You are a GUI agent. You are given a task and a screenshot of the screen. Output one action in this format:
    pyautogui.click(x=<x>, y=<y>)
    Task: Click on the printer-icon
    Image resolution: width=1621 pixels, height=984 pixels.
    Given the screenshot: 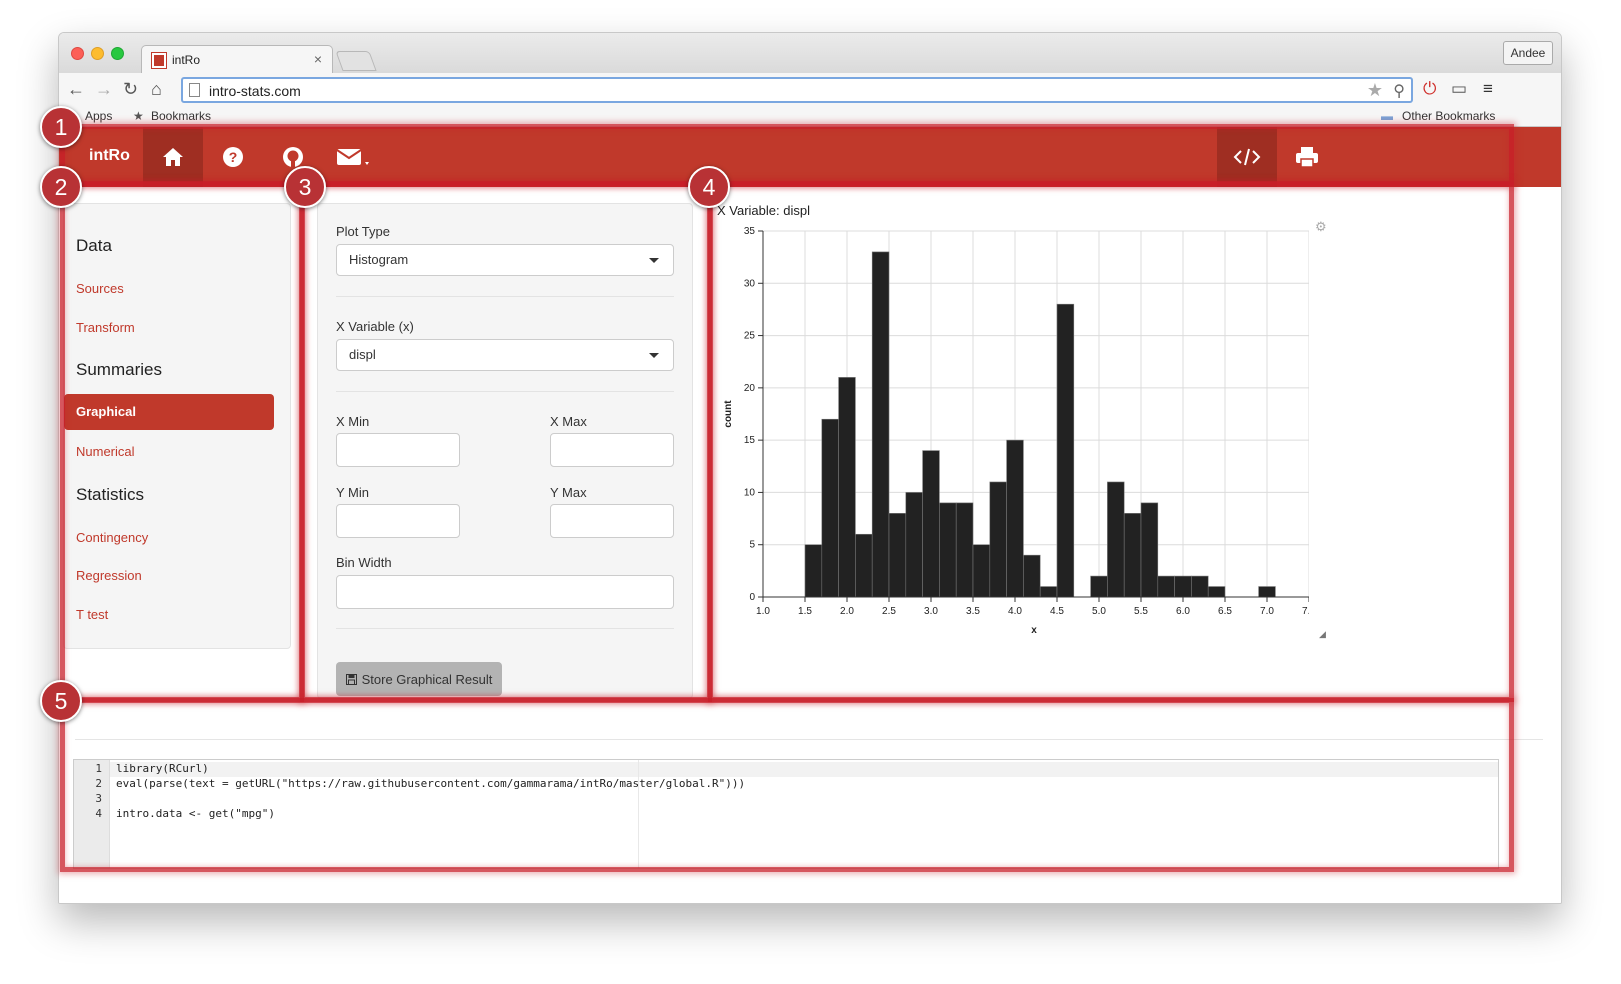 What is the action you would take?
    pyautogui.click(x=1307, y=157)
    